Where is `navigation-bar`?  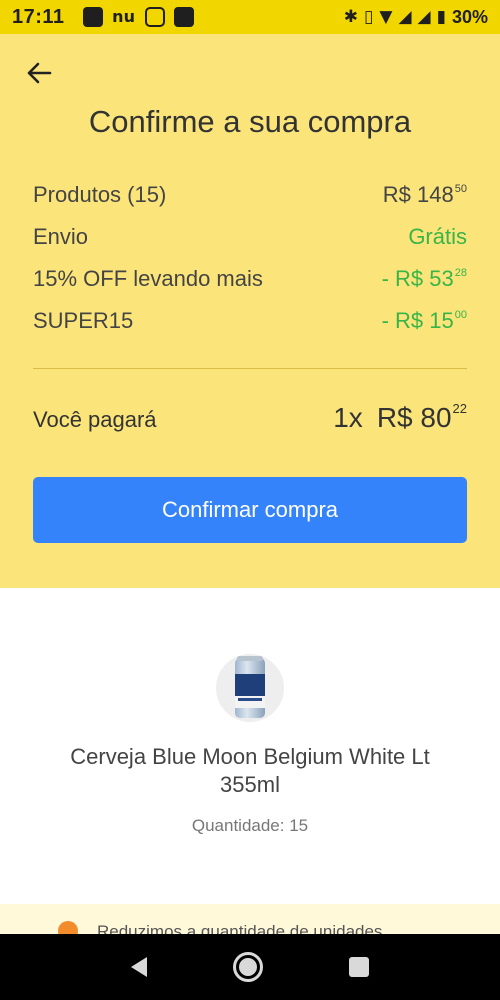
navigation-bar is located at coordinates (250, 967).